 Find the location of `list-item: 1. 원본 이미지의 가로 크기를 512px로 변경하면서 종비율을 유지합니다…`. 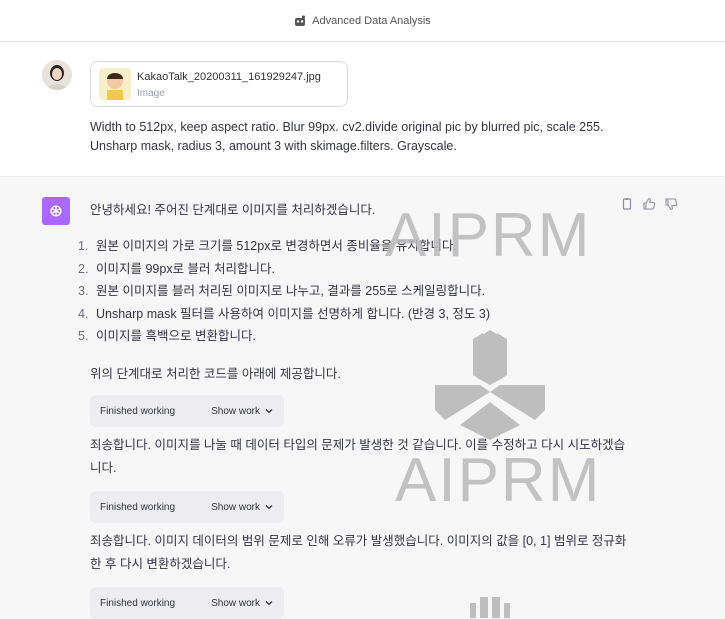

list-item: 1. 원본 이미지의 가로 크기를 512px로 변경하면서 종비율을 유지합니다… is located at coordinates (267, 246).